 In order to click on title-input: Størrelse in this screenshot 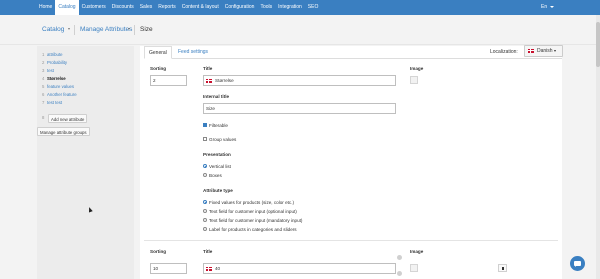, I will do `click(299, 80)`.